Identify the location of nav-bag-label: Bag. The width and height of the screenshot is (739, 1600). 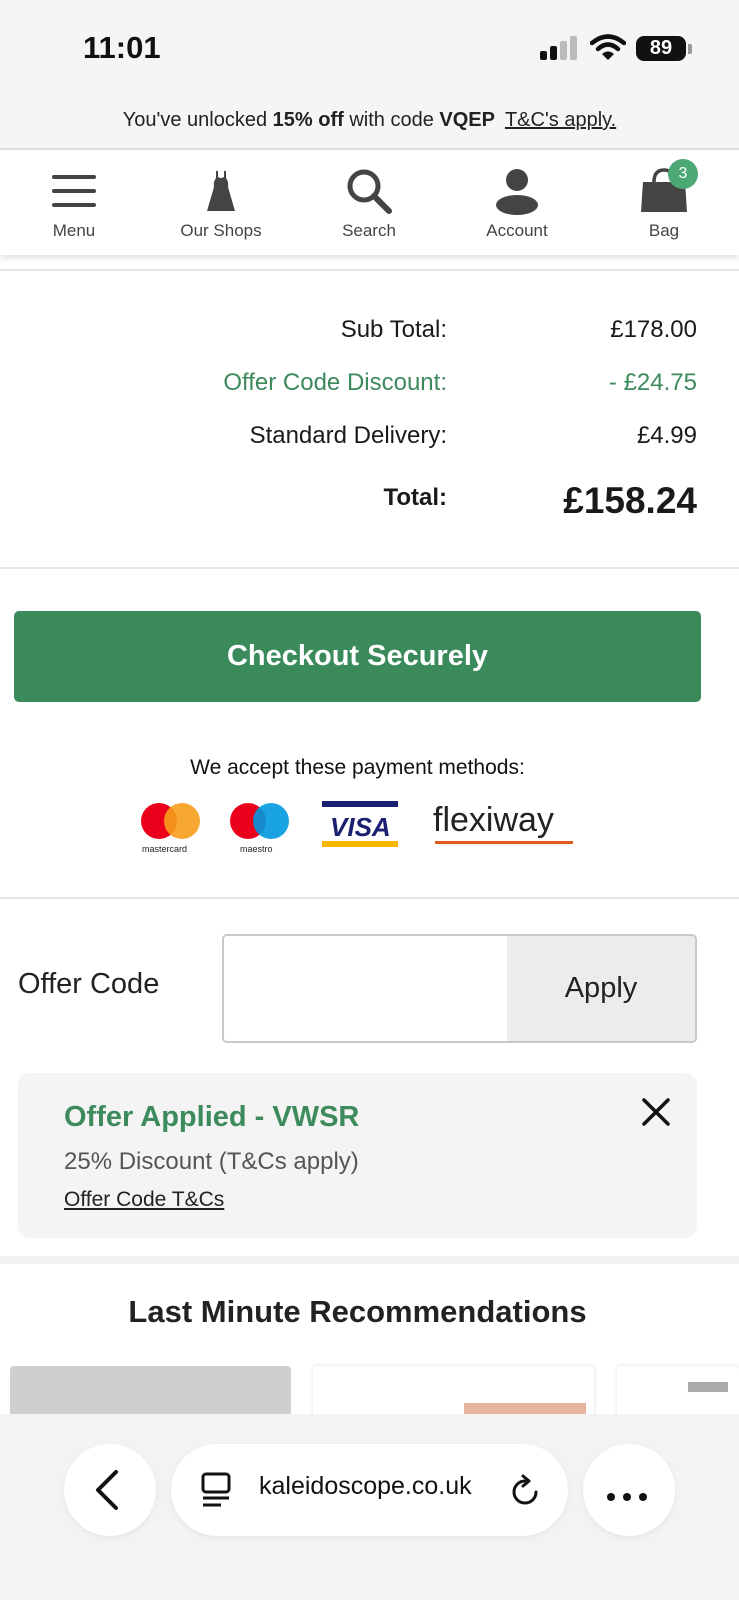
(664, 230).